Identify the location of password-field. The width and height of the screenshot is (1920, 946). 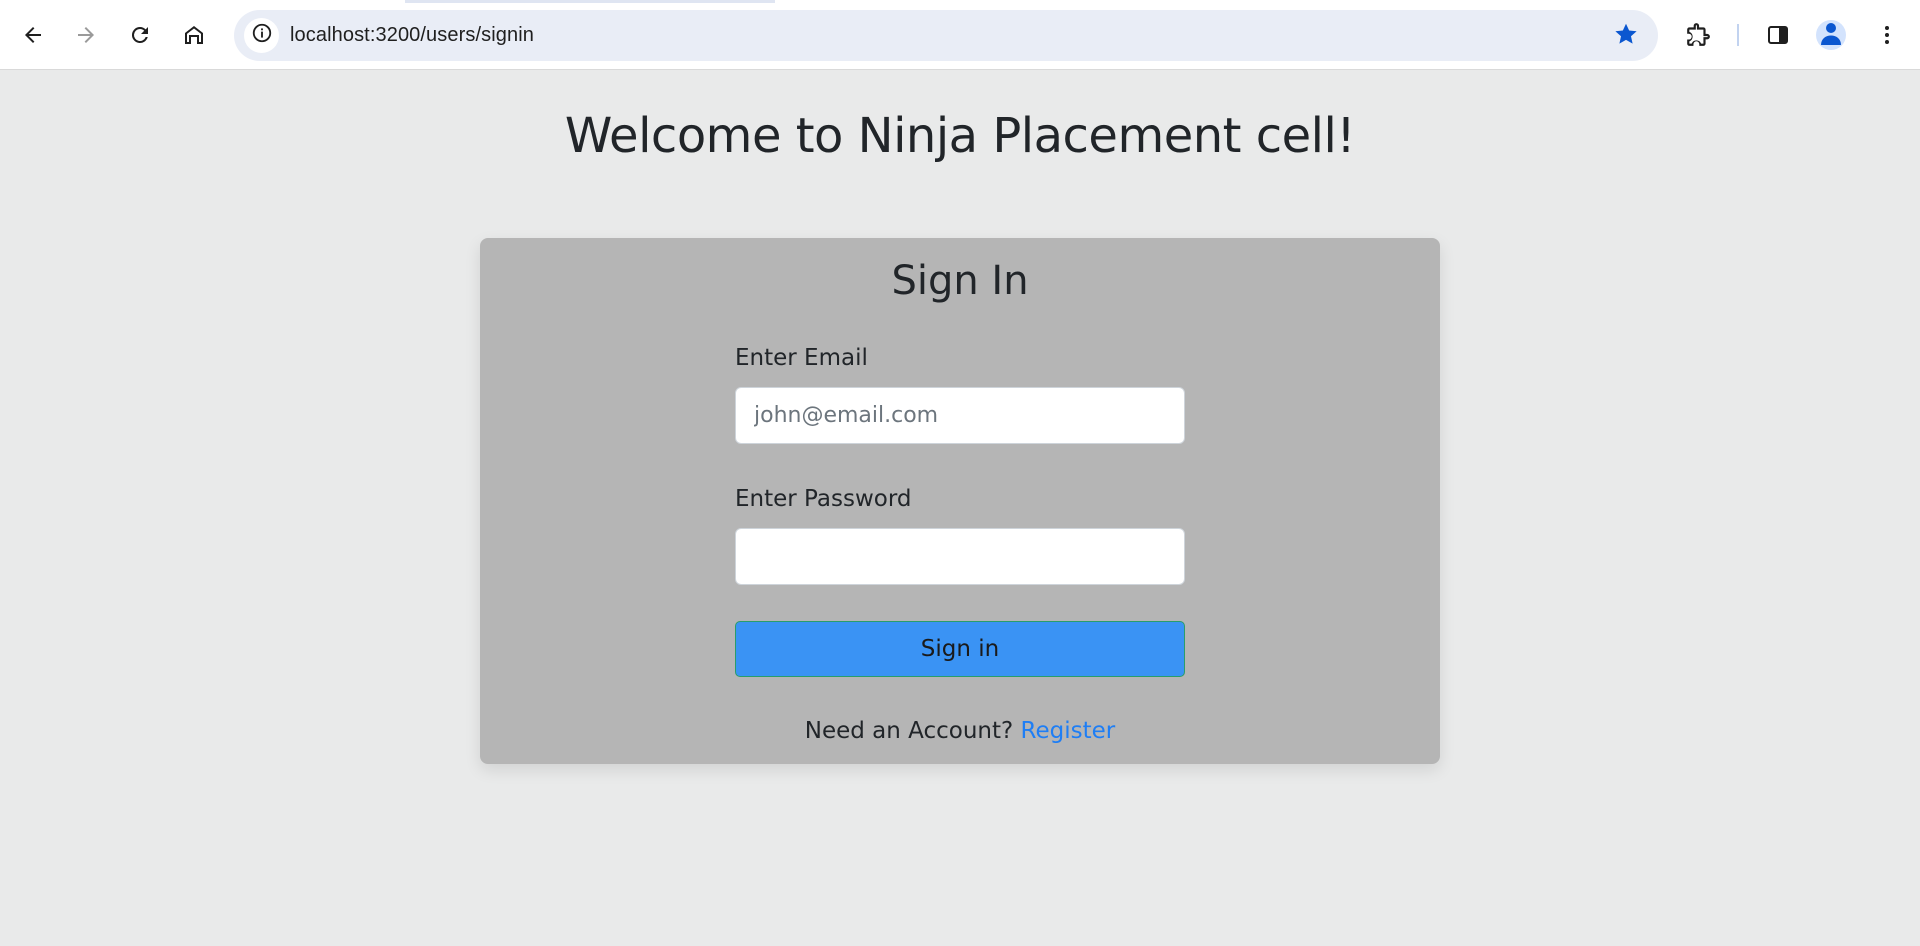
(960, 556).